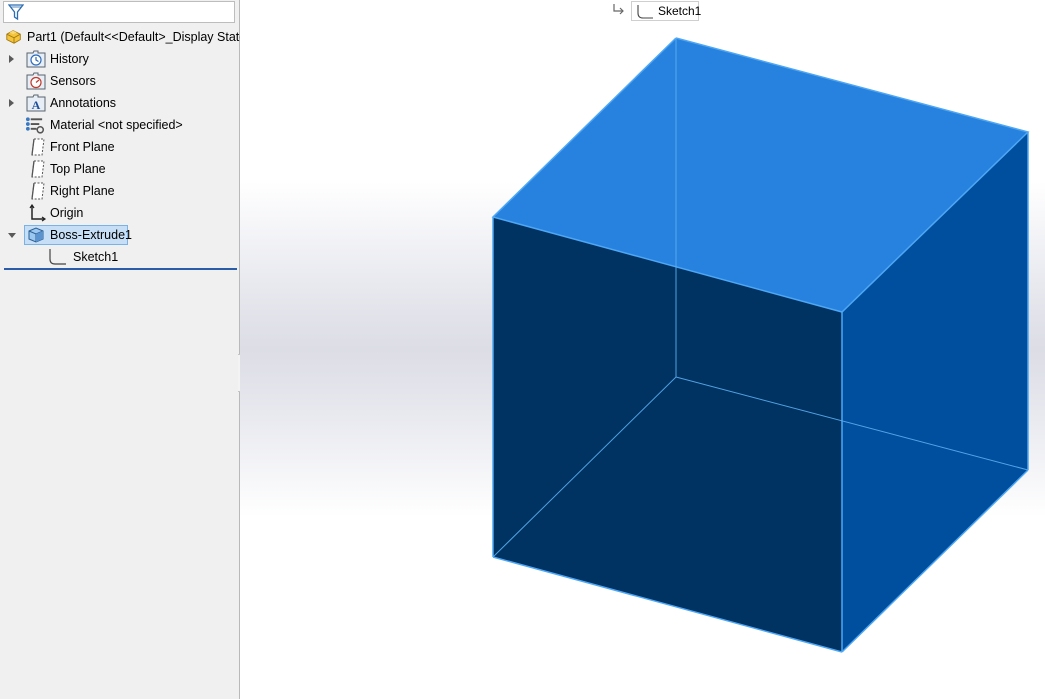 The height and width of the screenshot is (699, 1045). What do you see at coordinates (67, 213) in the screenshot?
I see `tree-item-label: Origin` at bounding box center [67, 213].